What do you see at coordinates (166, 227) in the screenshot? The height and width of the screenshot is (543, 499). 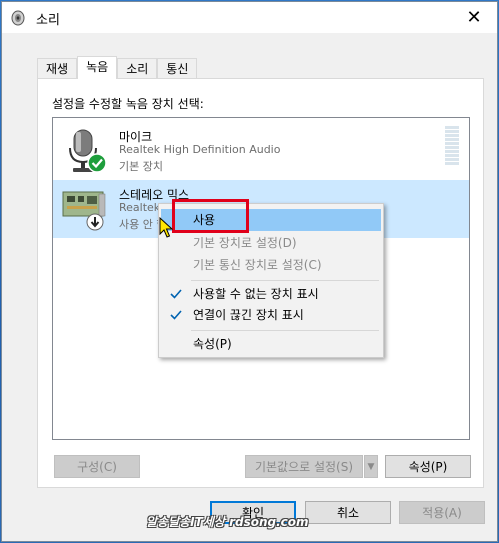 I see `mouse-cursor-icon` at bounding box center [166, 227].